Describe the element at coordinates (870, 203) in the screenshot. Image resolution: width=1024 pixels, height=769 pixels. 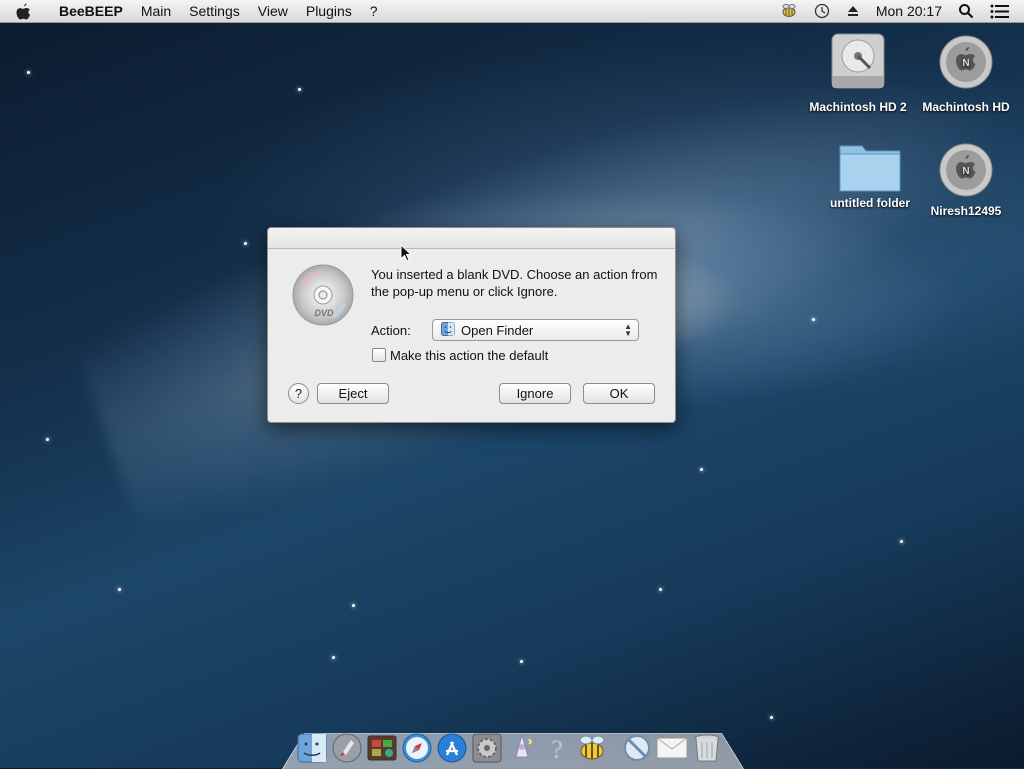
I see `desktop-icon-label: untitled folder` at that location.